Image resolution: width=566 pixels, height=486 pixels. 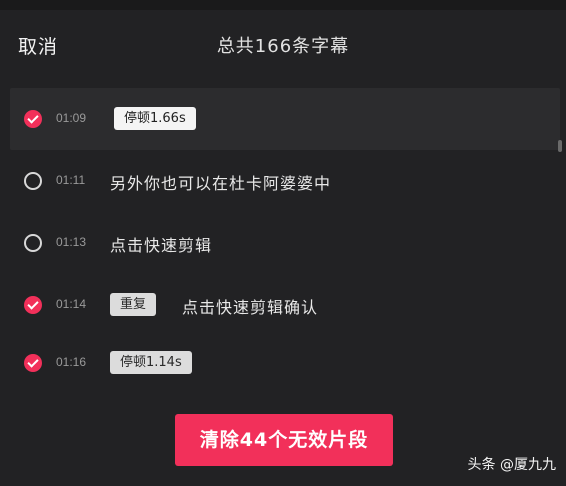 What do you see at coordinates (155, 118) in the screenshot?
I see `pause-tag: 停顿1.66s` at bounding box center [155, 118].